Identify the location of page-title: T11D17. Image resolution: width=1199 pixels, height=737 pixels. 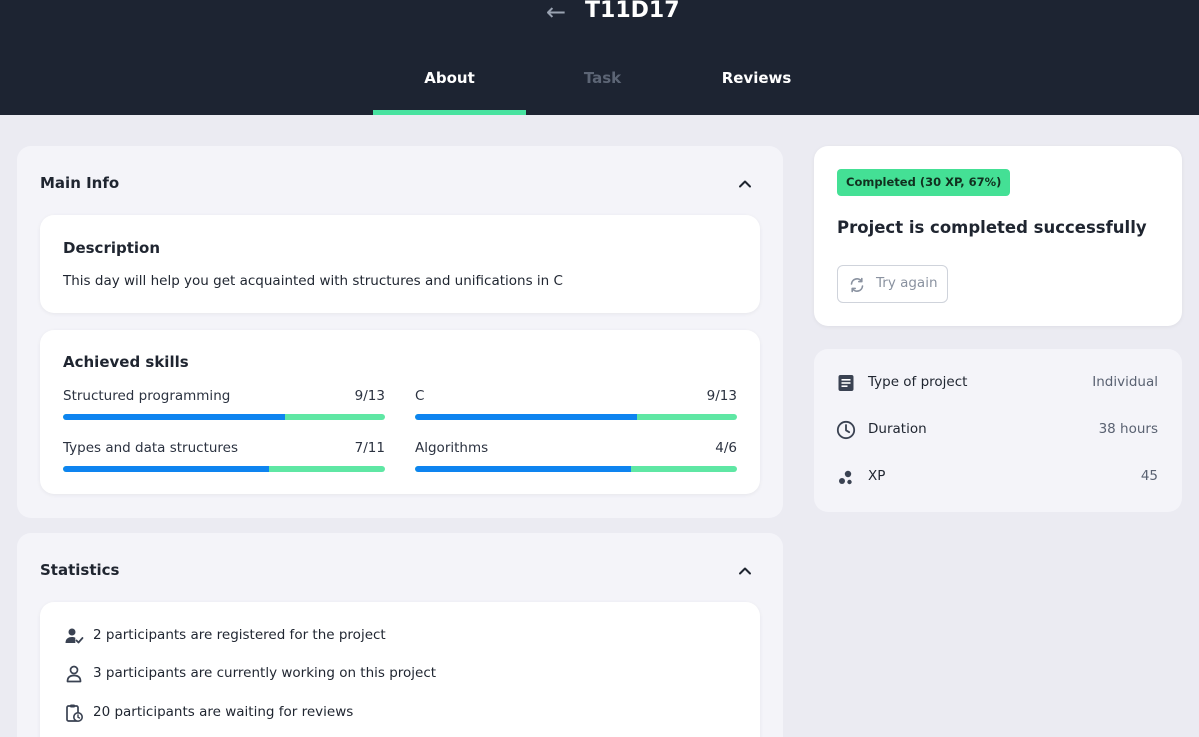
(632, 11).